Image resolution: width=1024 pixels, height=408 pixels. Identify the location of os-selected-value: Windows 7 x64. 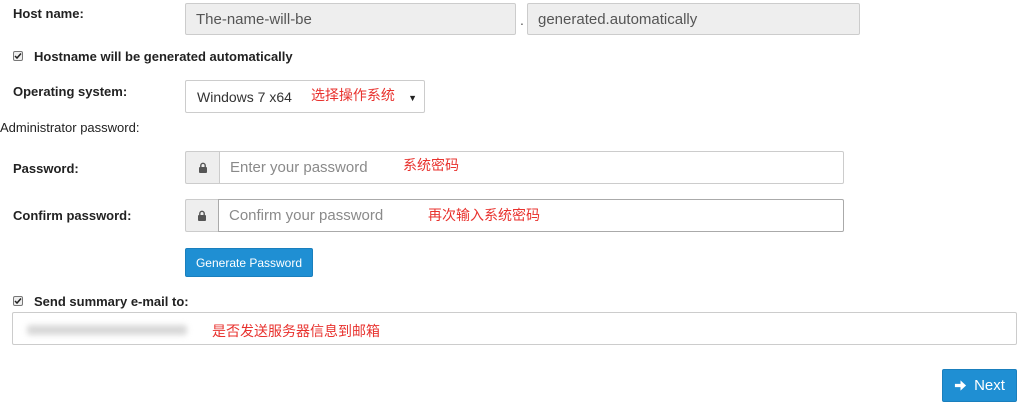
(244, 96).